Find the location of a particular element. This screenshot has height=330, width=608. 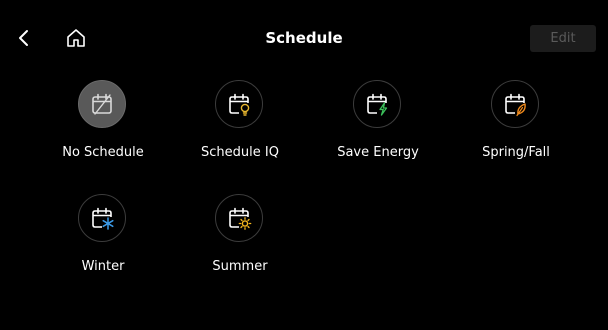

schedule-option-label: Schedule IQ is located at coordinates (240, 152).